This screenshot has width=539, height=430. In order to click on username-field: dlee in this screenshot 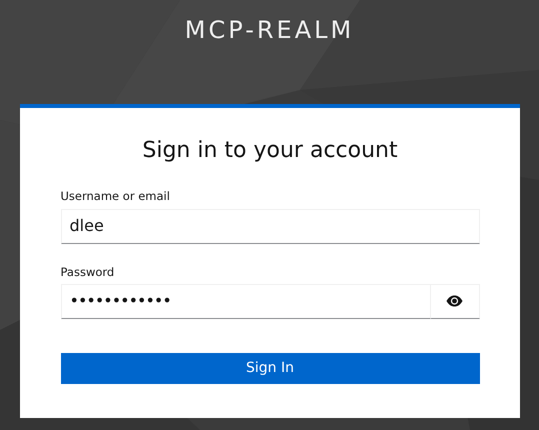, I will do `click(270, 226)`.